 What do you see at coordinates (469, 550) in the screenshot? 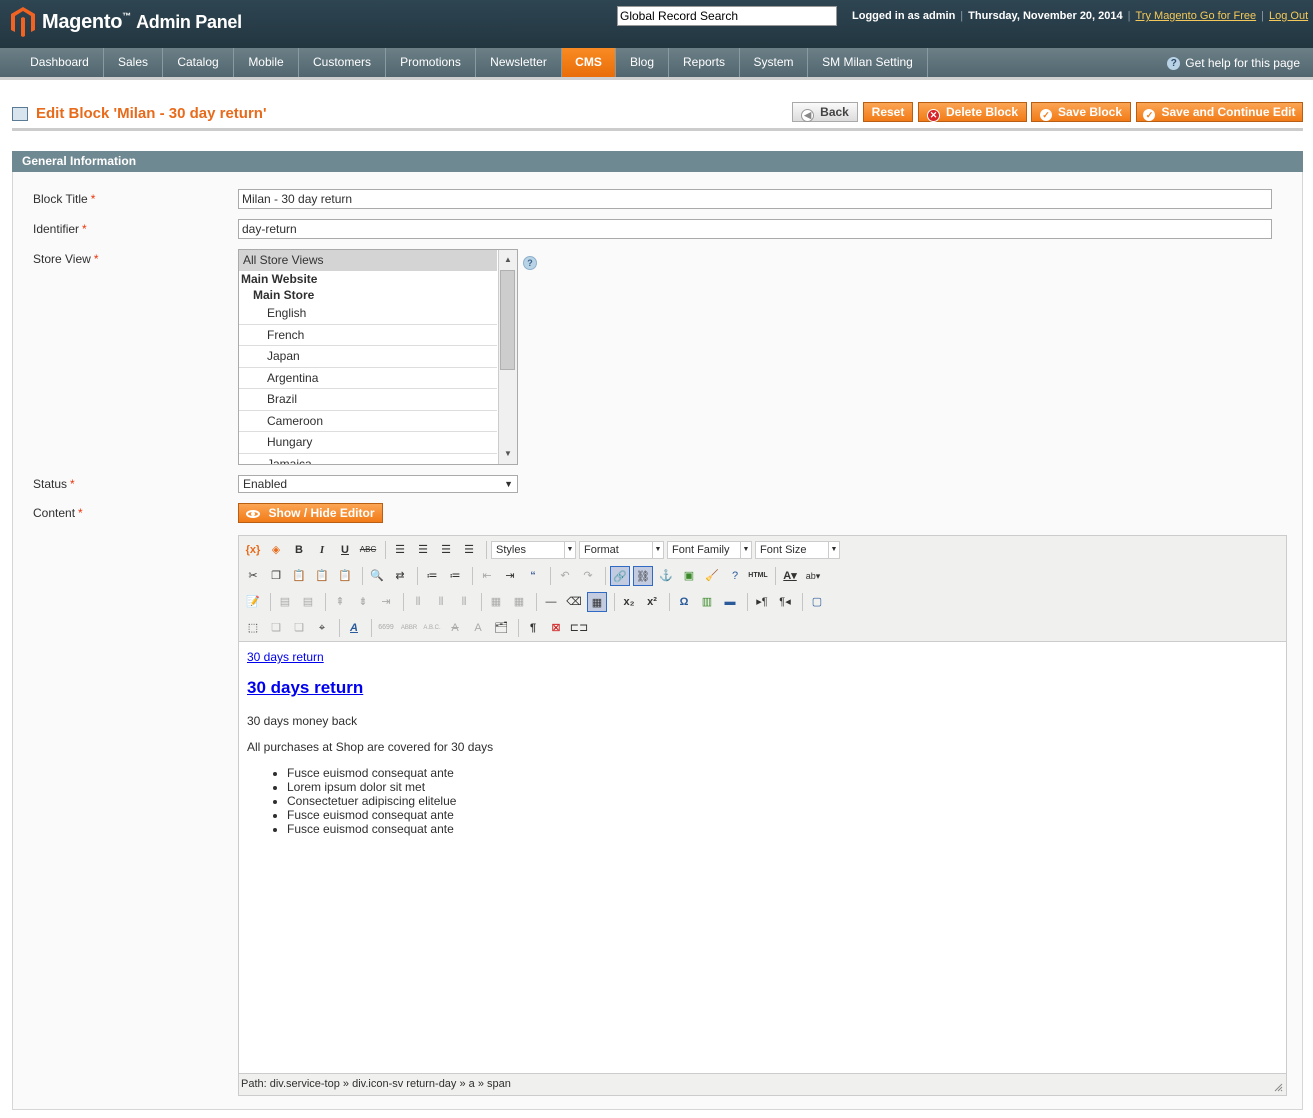
I see `align-justify-icon: ☰` at bounding box center [469, 550].